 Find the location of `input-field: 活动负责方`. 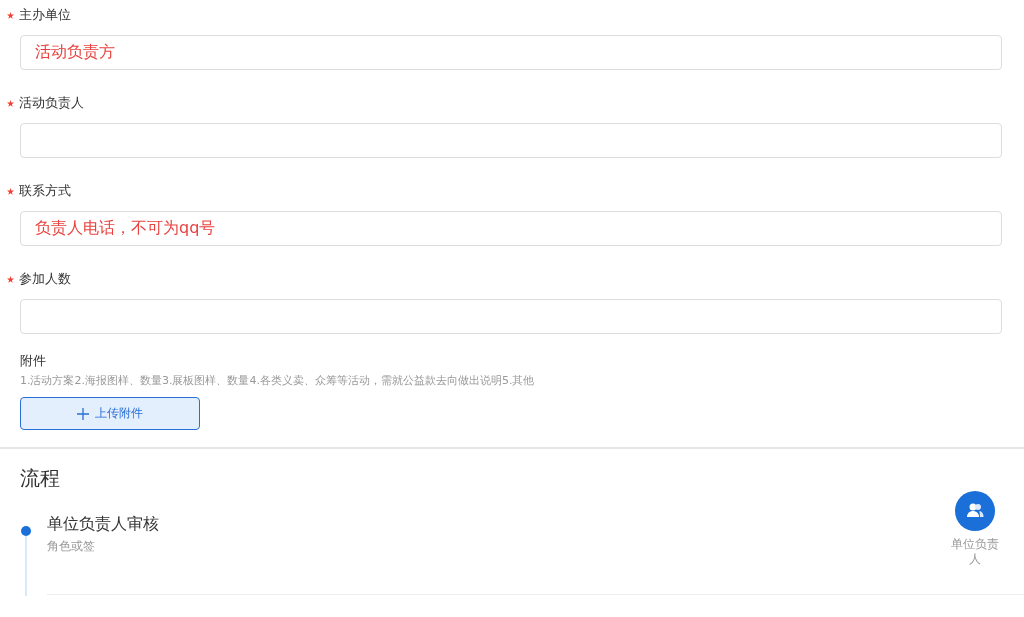

input-field: 活动负责方 is located at coordinates (511, 52).